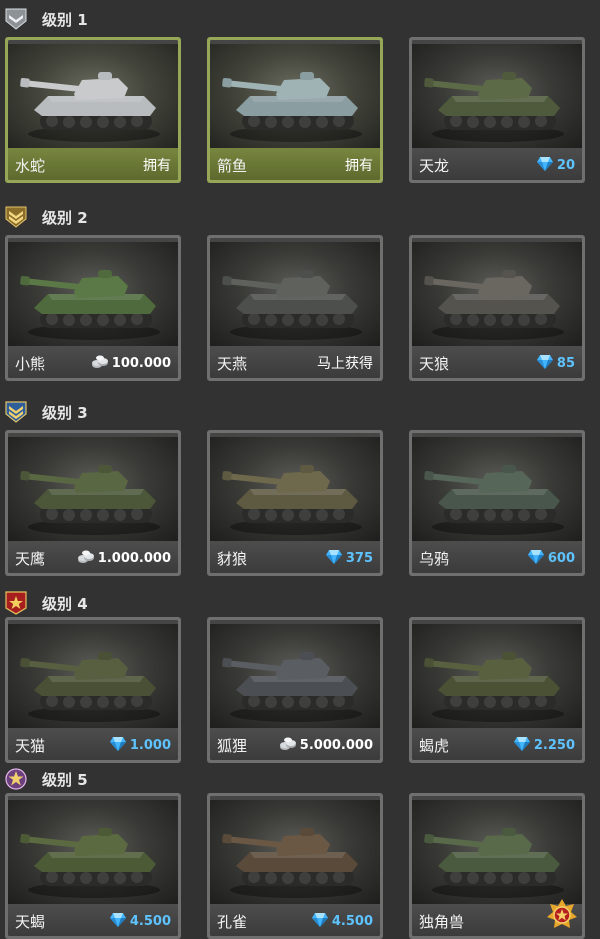  Describe the element at coordinates (497, 362) in the screenshot. I see `card-footer: 天狼 85` at that location.